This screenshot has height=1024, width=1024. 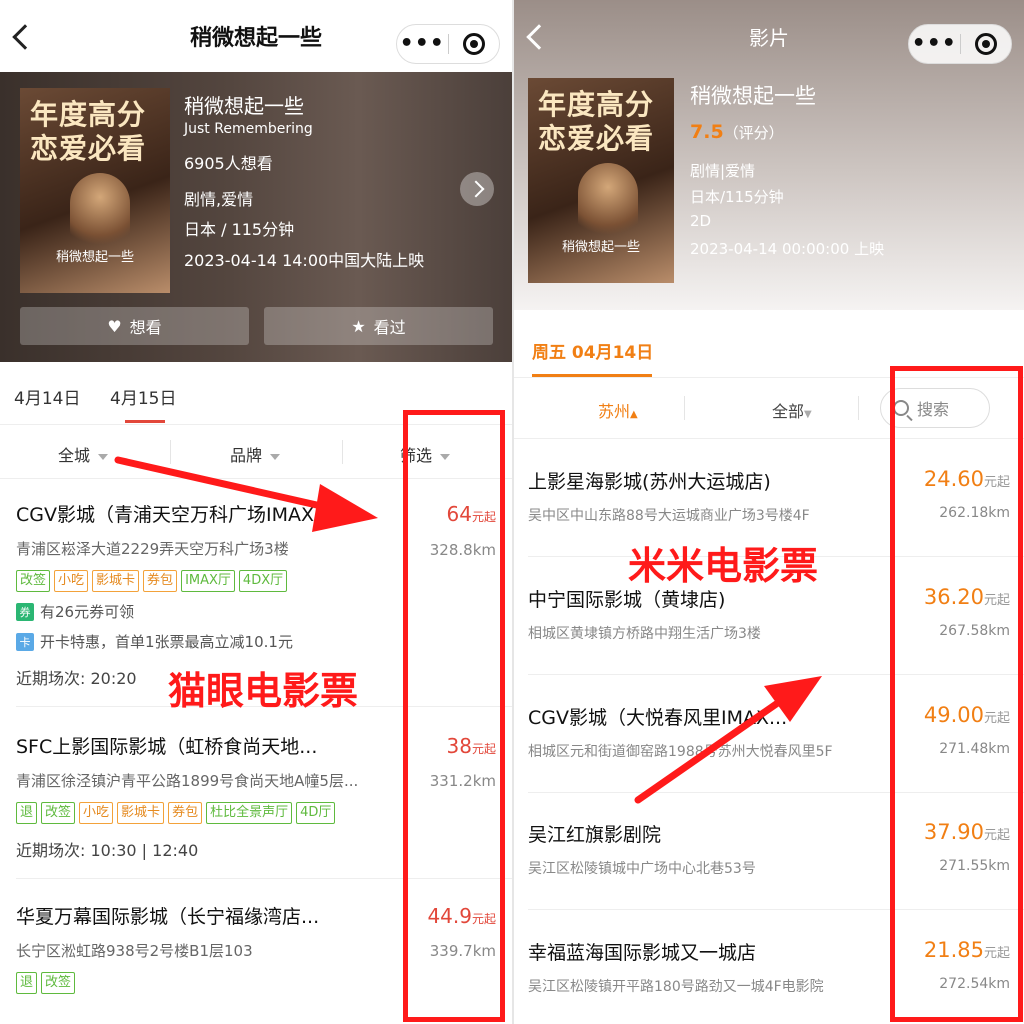 I want to click on arrow-left-shaft, so click(x=224, y=484).